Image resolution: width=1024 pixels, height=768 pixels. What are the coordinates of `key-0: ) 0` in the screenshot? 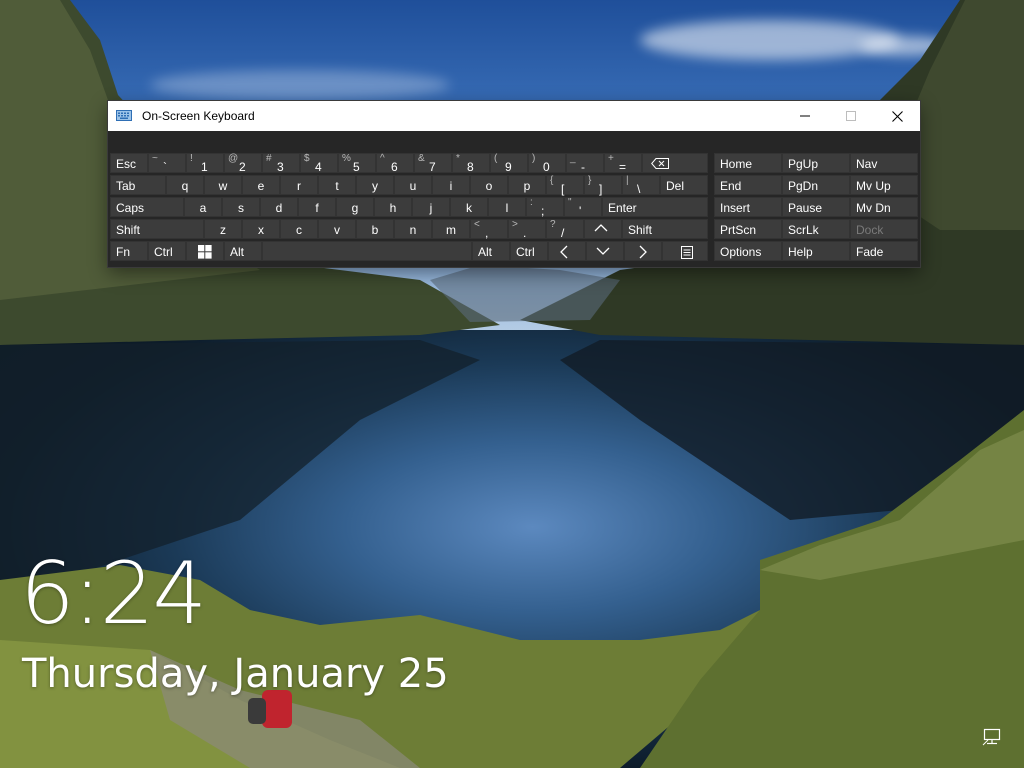 It's located at (547, 163).